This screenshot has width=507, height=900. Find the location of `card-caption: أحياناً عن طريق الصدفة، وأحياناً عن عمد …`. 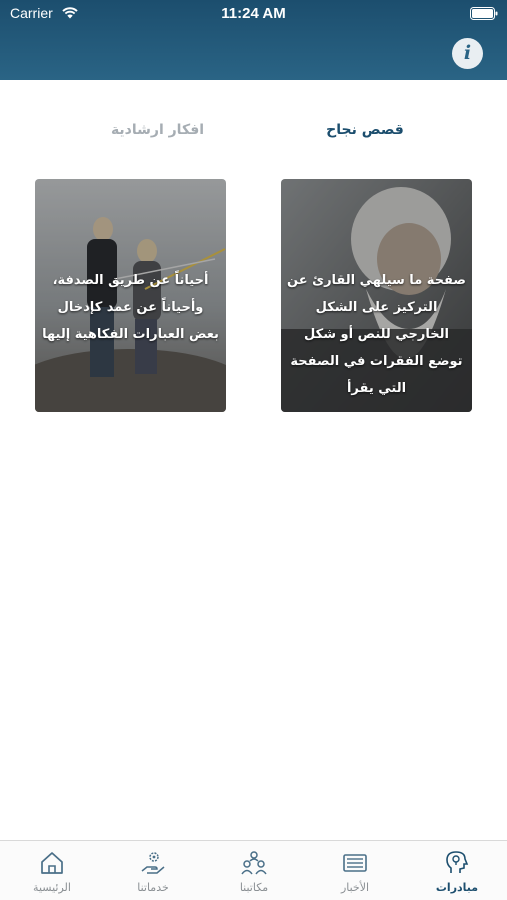

card-caption: أحياناً عن طريق الصدفة، وأحياناً عن عمد … is located at coordinates (130, 307).